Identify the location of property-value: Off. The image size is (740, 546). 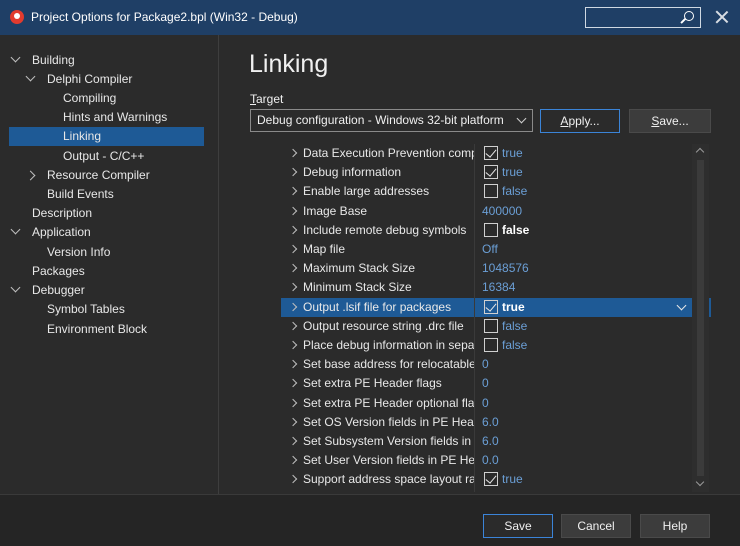
(587, 249).